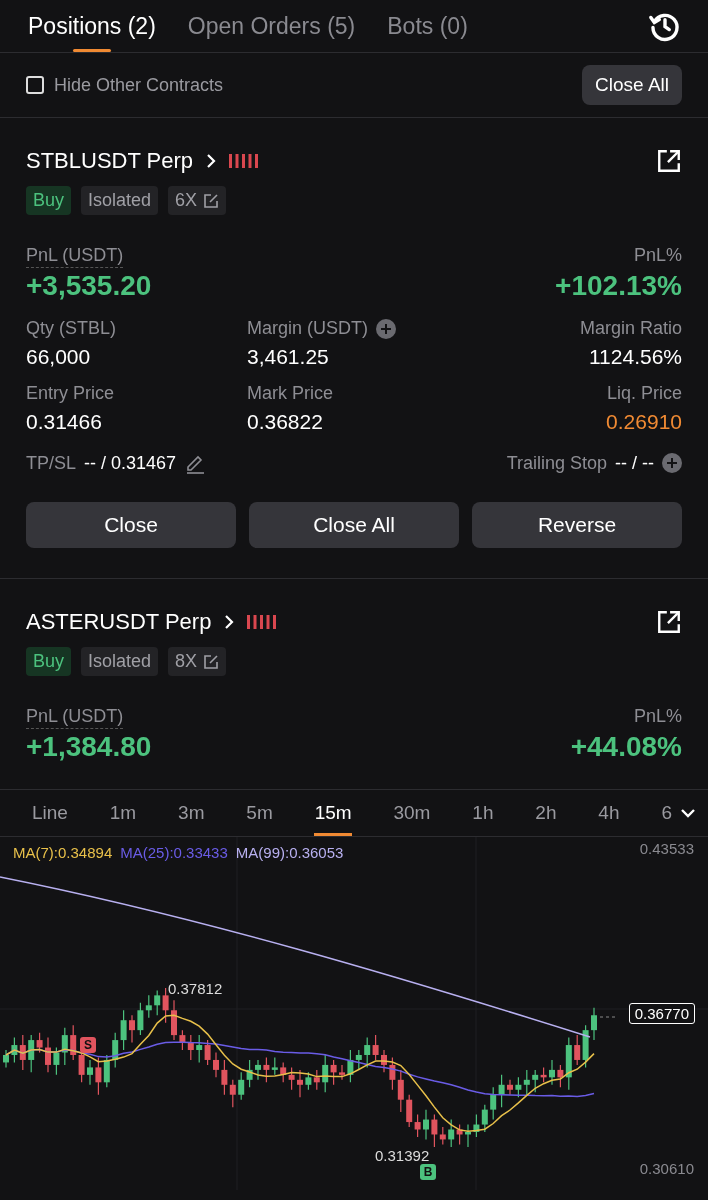 Image resolution: width=708 pixels, height=1200 pixels. What do you see at coordinates (483, 813) in the screenshot?
I see `timeframe-tab: 1h` at bounding box center [483, 813].